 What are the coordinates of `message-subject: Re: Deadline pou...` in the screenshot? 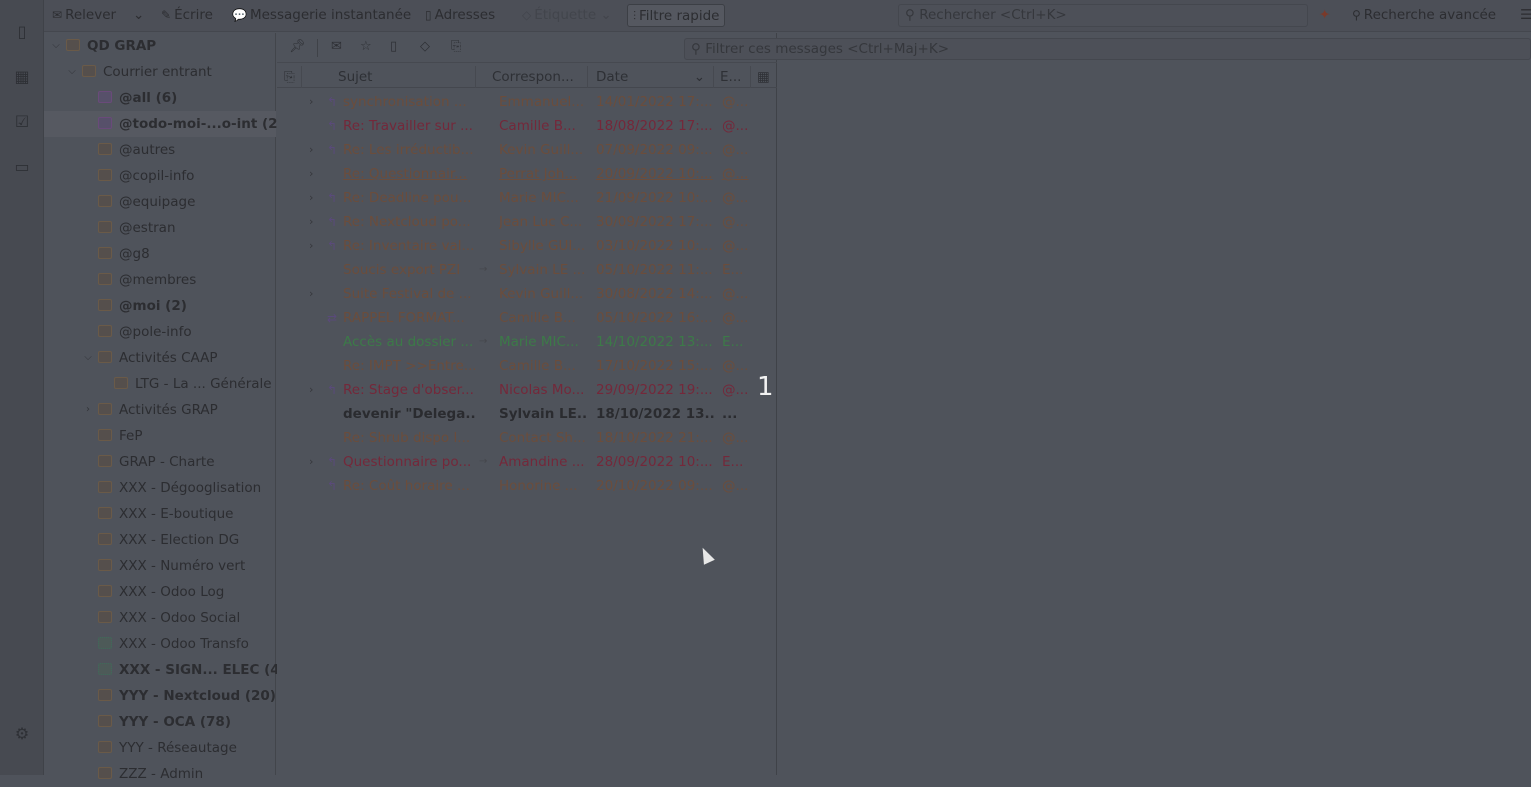 It's located at (407, 198).